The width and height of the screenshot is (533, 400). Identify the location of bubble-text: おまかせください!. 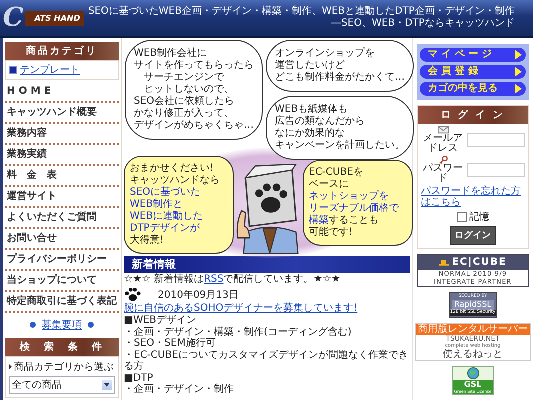
(173, 169).